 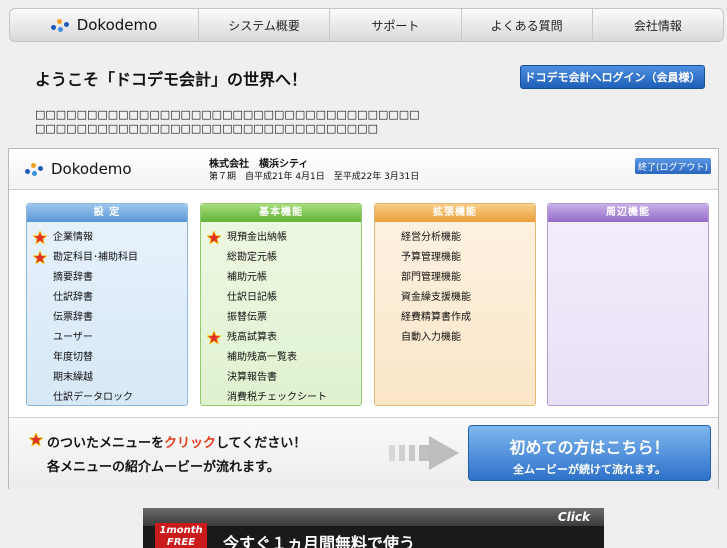 What do you see at coordinates (455, 258) in the screenshot?
I see `menu-item: 予算管理機能` at bounding box center [455, 258].